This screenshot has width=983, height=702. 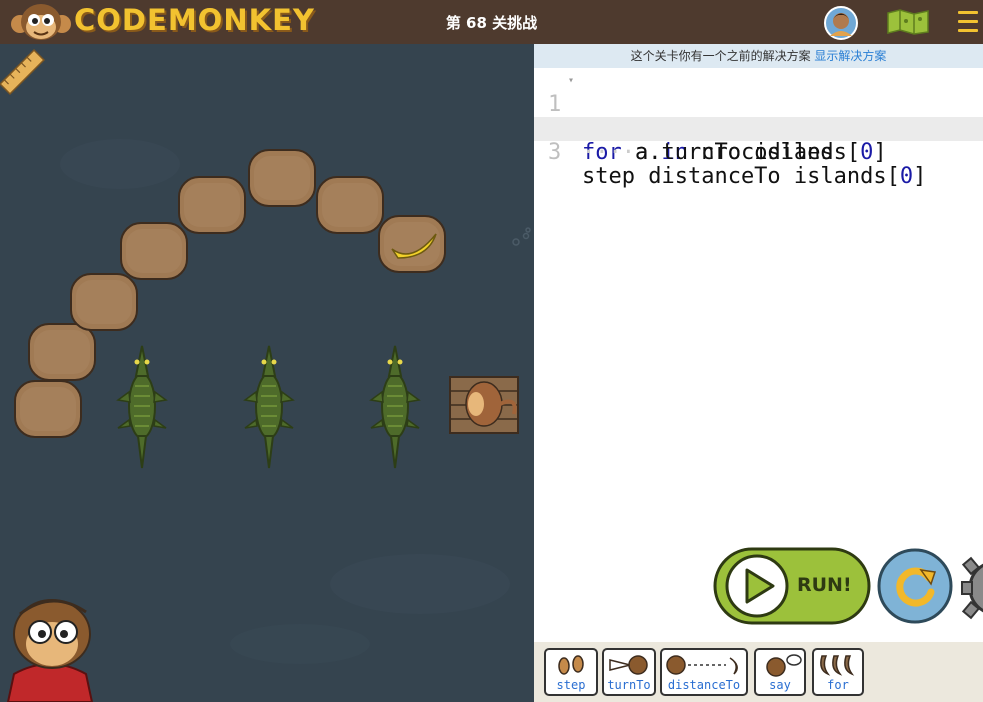 What do you see at coordinates (571, 81) in the screenshot?
I see `fold-arrow-icon: ▾` at bounding box center [571, 81].